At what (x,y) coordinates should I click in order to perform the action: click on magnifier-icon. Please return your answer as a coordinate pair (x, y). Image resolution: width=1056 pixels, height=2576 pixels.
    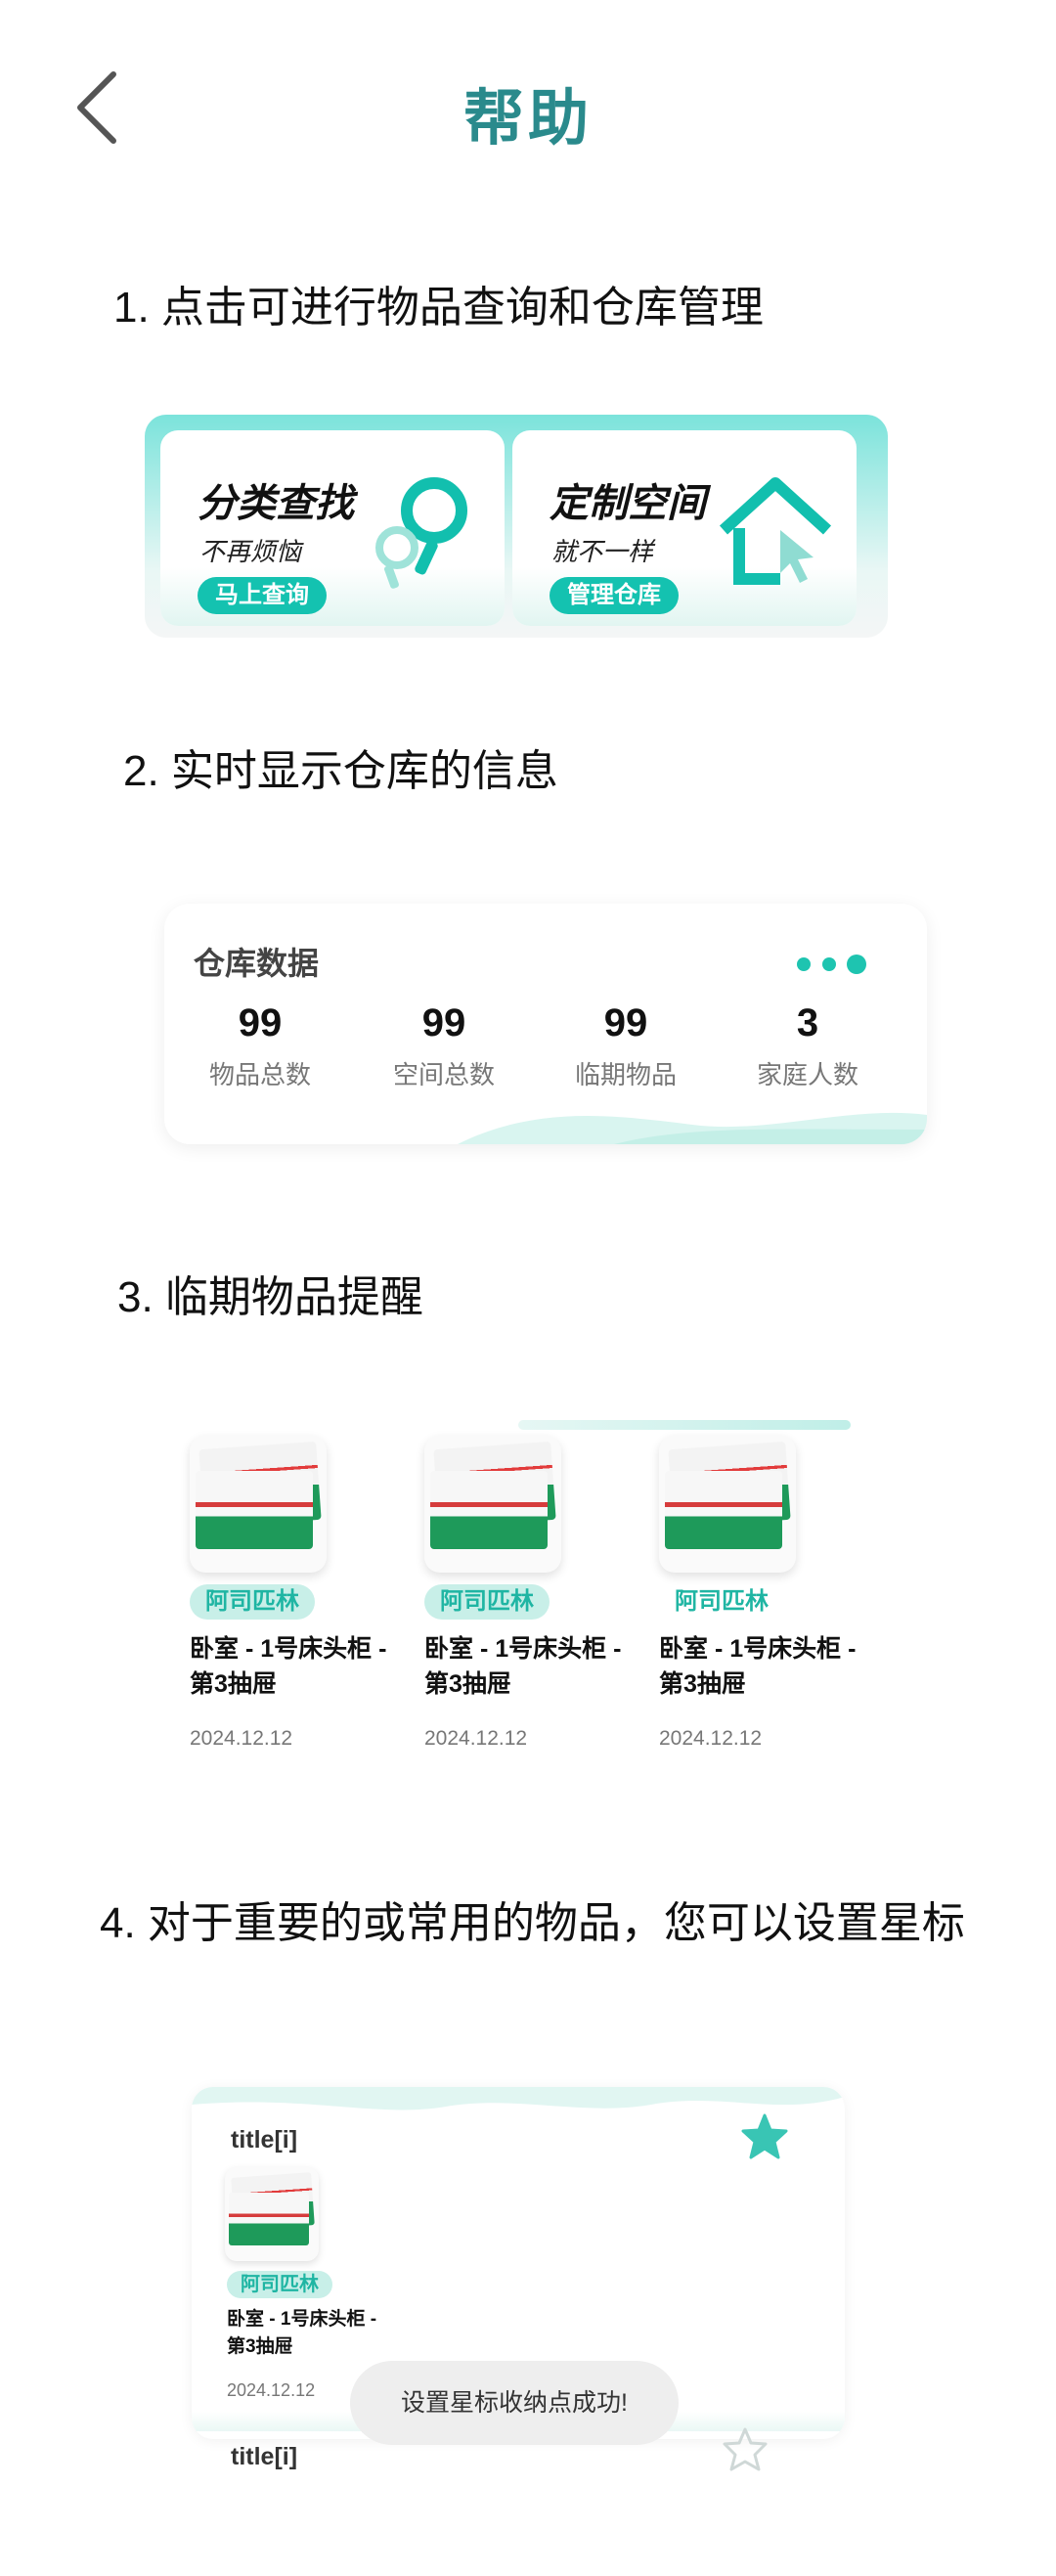
    Looking at the image, I should click on (421, 533).